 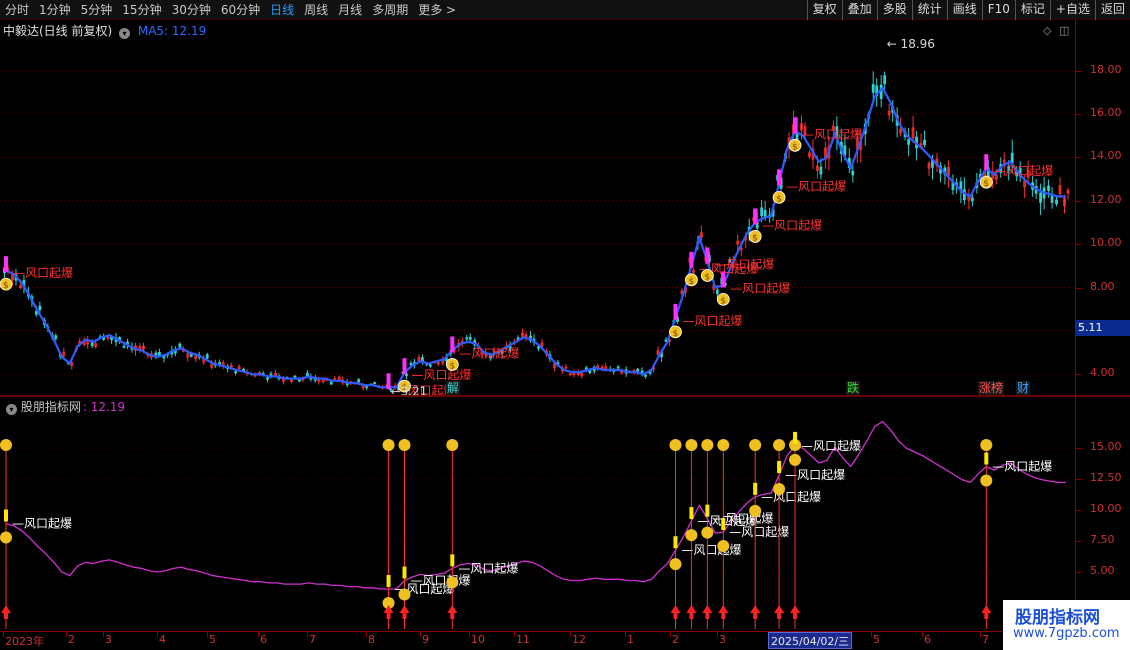 What do you see at coordinates (675, 639) in the screenshot?
I see `date-label: 2` at bounding box center [675, 639].